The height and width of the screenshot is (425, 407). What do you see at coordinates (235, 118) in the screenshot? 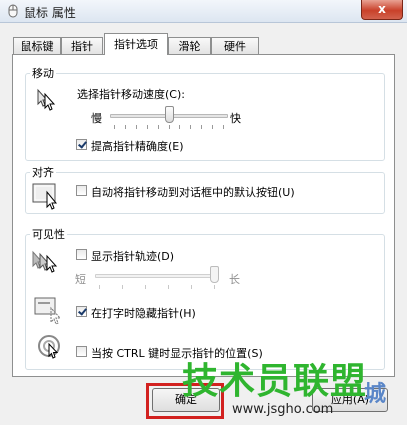
I see `fast-label: 快` at bounding box center [235, 118].